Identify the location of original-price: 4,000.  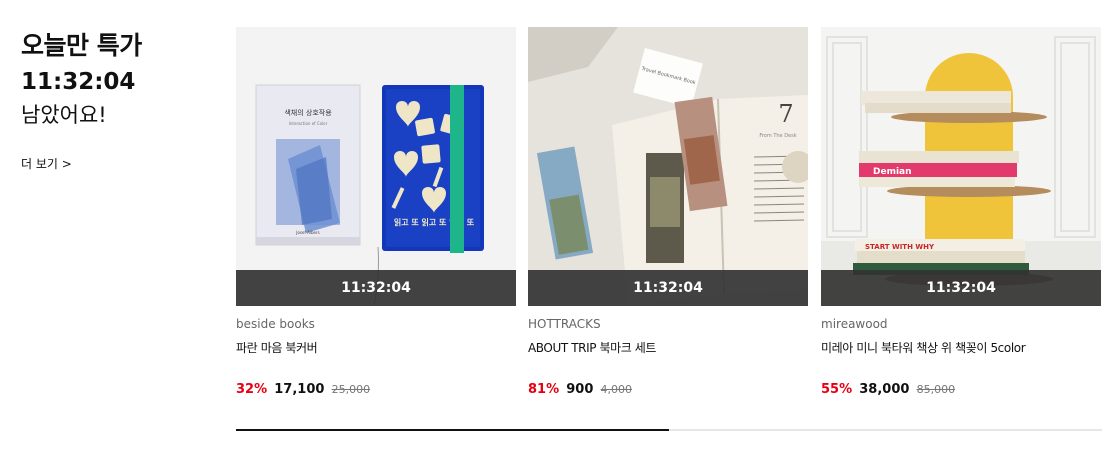
(616, 389).